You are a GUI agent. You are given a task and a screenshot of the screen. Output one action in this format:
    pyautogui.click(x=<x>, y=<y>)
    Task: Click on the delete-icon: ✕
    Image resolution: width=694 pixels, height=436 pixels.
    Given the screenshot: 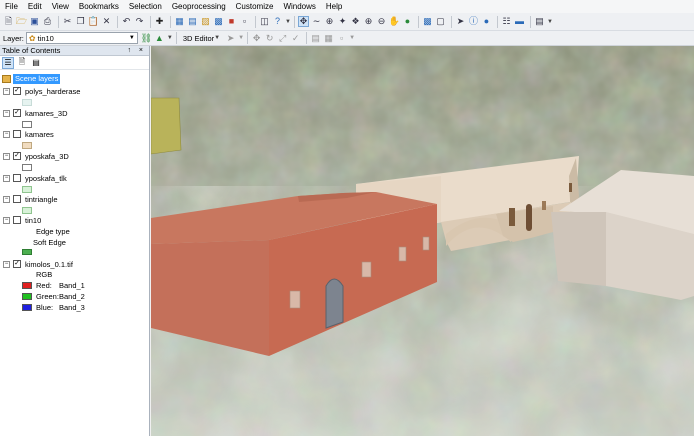 What is the action you would take?
    pyautogui.click(x=106, y=21)
    